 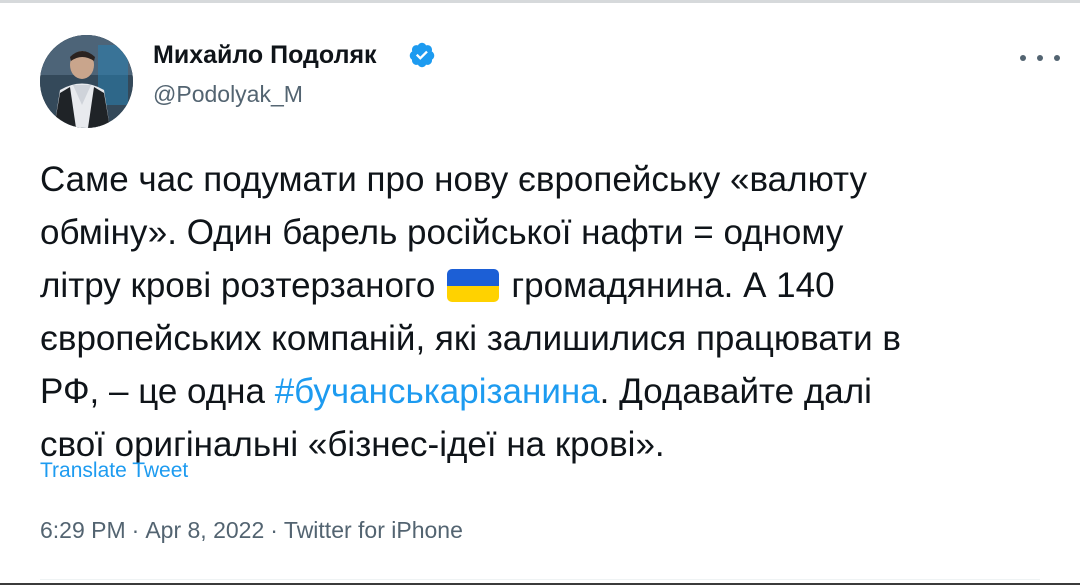 I want to click on tweet-line: свої оригінальні «бізнес-ідеї на крові»., so click(x=352, y=444).